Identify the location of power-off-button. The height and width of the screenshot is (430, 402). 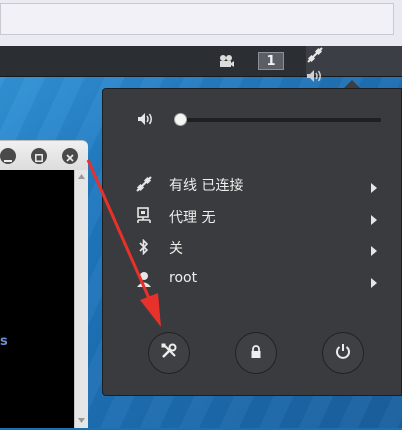
(343, 353).